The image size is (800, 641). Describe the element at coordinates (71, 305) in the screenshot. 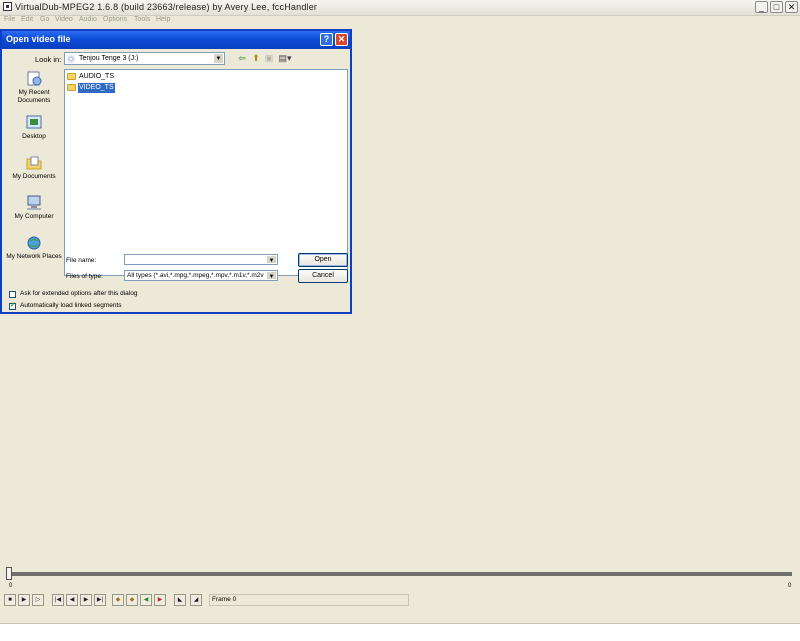

I see `auto-load-label: Automatically load linked segments` at that location.